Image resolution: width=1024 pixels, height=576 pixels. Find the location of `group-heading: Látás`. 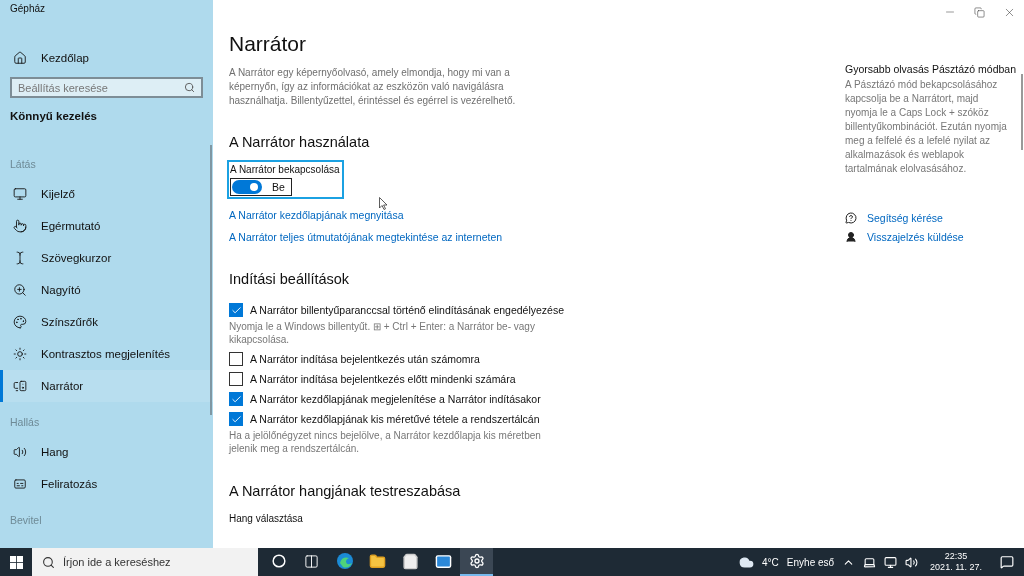

group-heading: Látás is located at coordinates (23, 164).